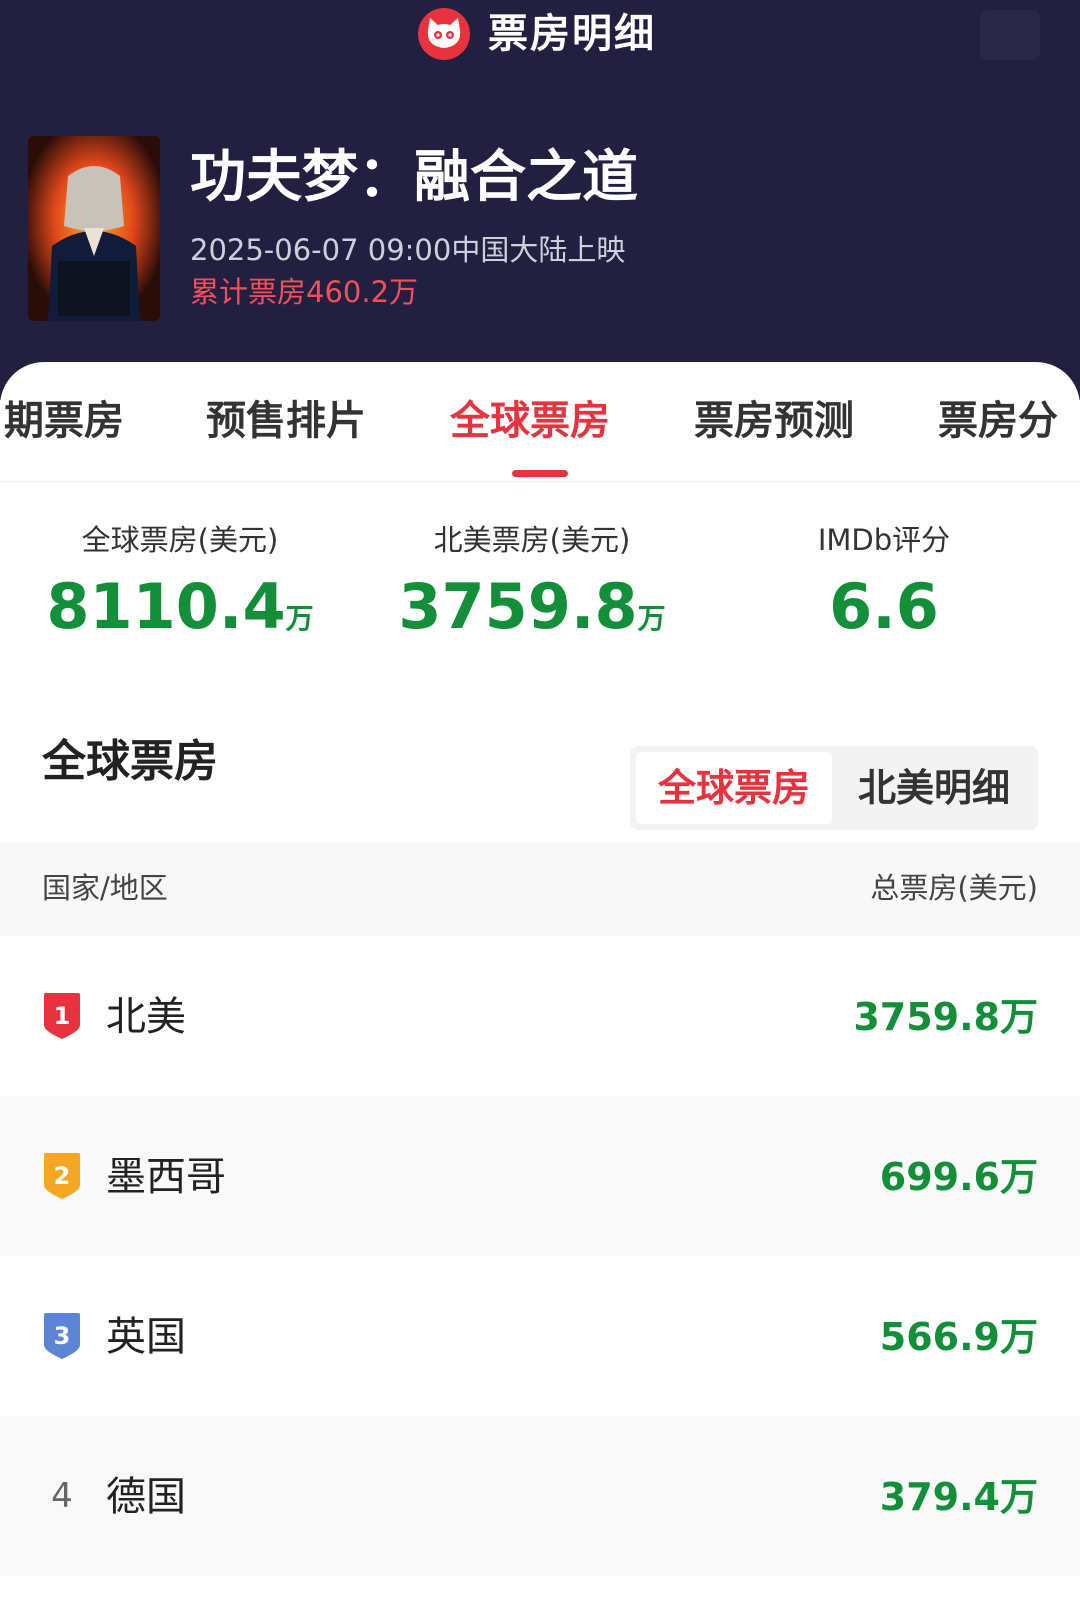  What do you see at coordinates (414, 177) in the screenshot?
I see `movie-title: 功夫梦：融合之道` at bounding box center [414, 177].